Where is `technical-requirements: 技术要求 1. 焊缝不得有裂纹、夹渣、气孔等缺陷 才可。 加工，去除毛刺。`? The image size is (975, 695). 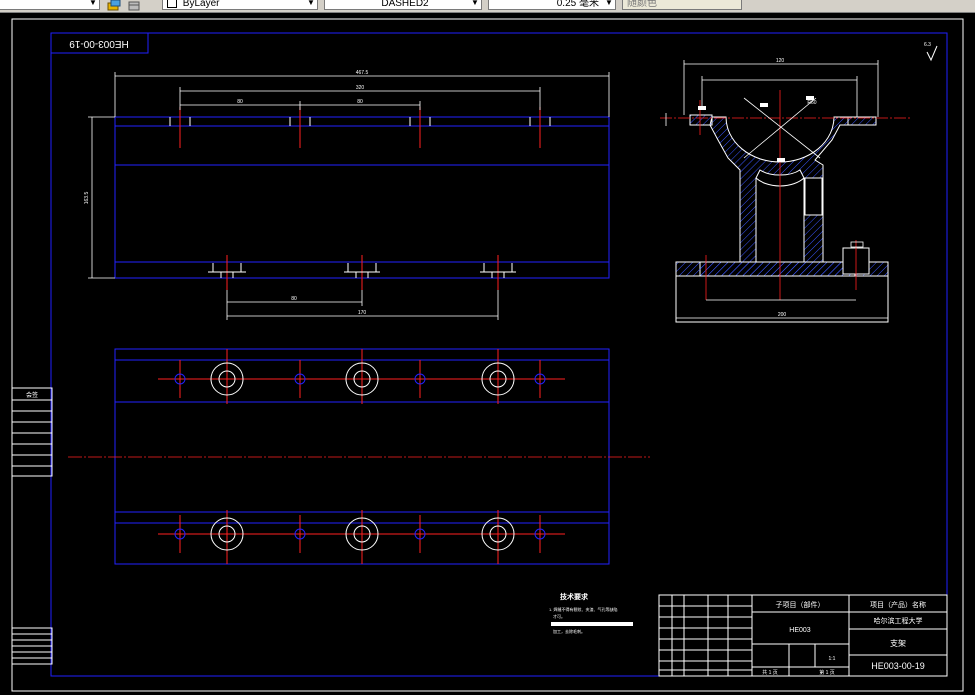 technical-requirements: 技术要求 1. 焊缝不得有裂纹、夹渣、气孔等缺陷 才可。 加工，去除毛刺。 is located at coordinates (591, 613).